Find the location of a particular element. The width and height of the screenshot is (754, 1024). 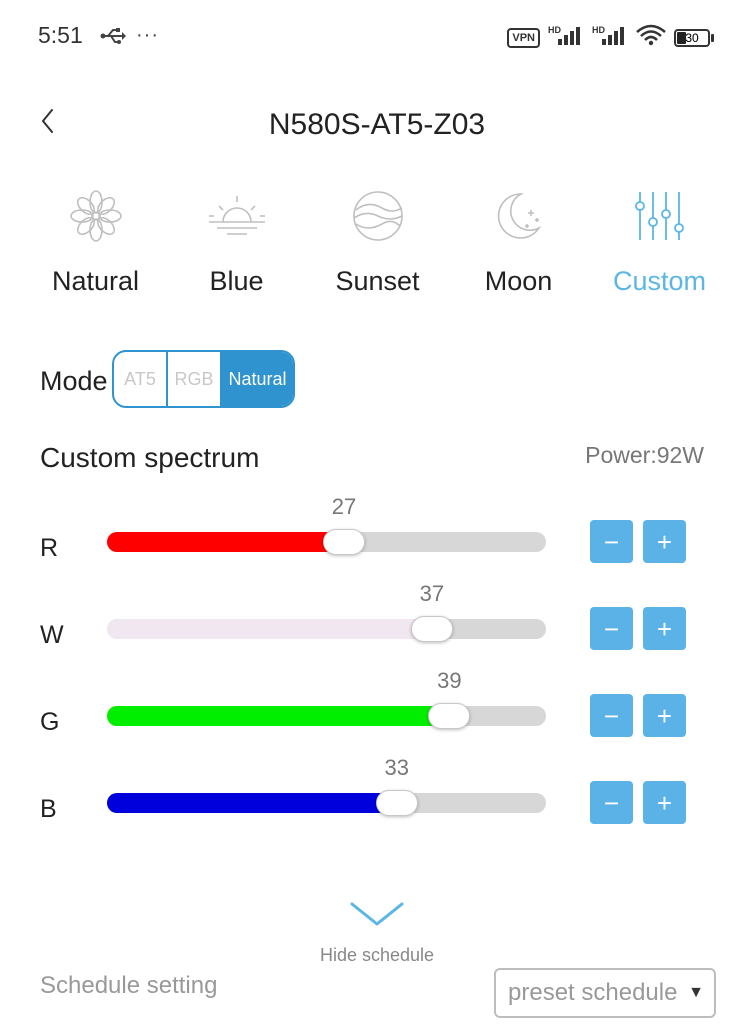

channel-label: B is located at coordinates (48, 809).